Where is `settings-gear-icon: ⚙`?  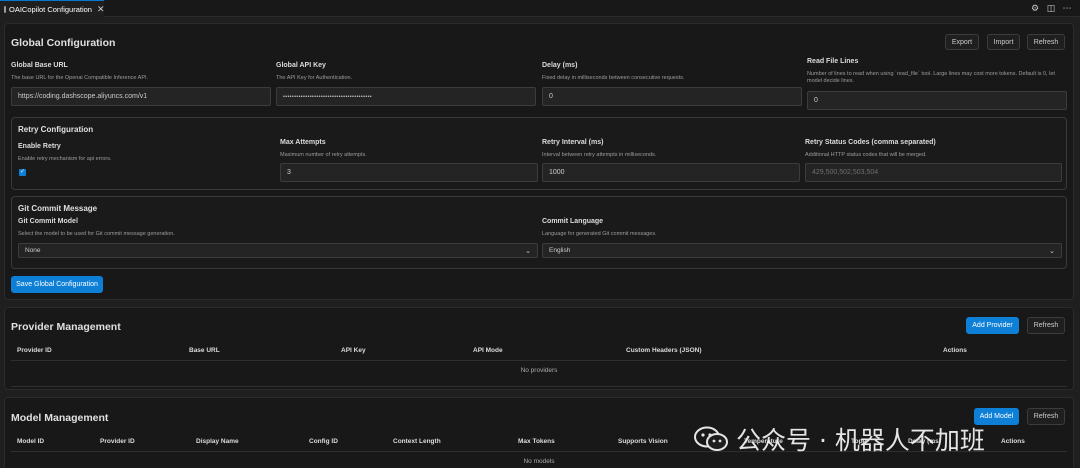
settings-gear-icon: ⚙ is located at coordinates (1035, 8).